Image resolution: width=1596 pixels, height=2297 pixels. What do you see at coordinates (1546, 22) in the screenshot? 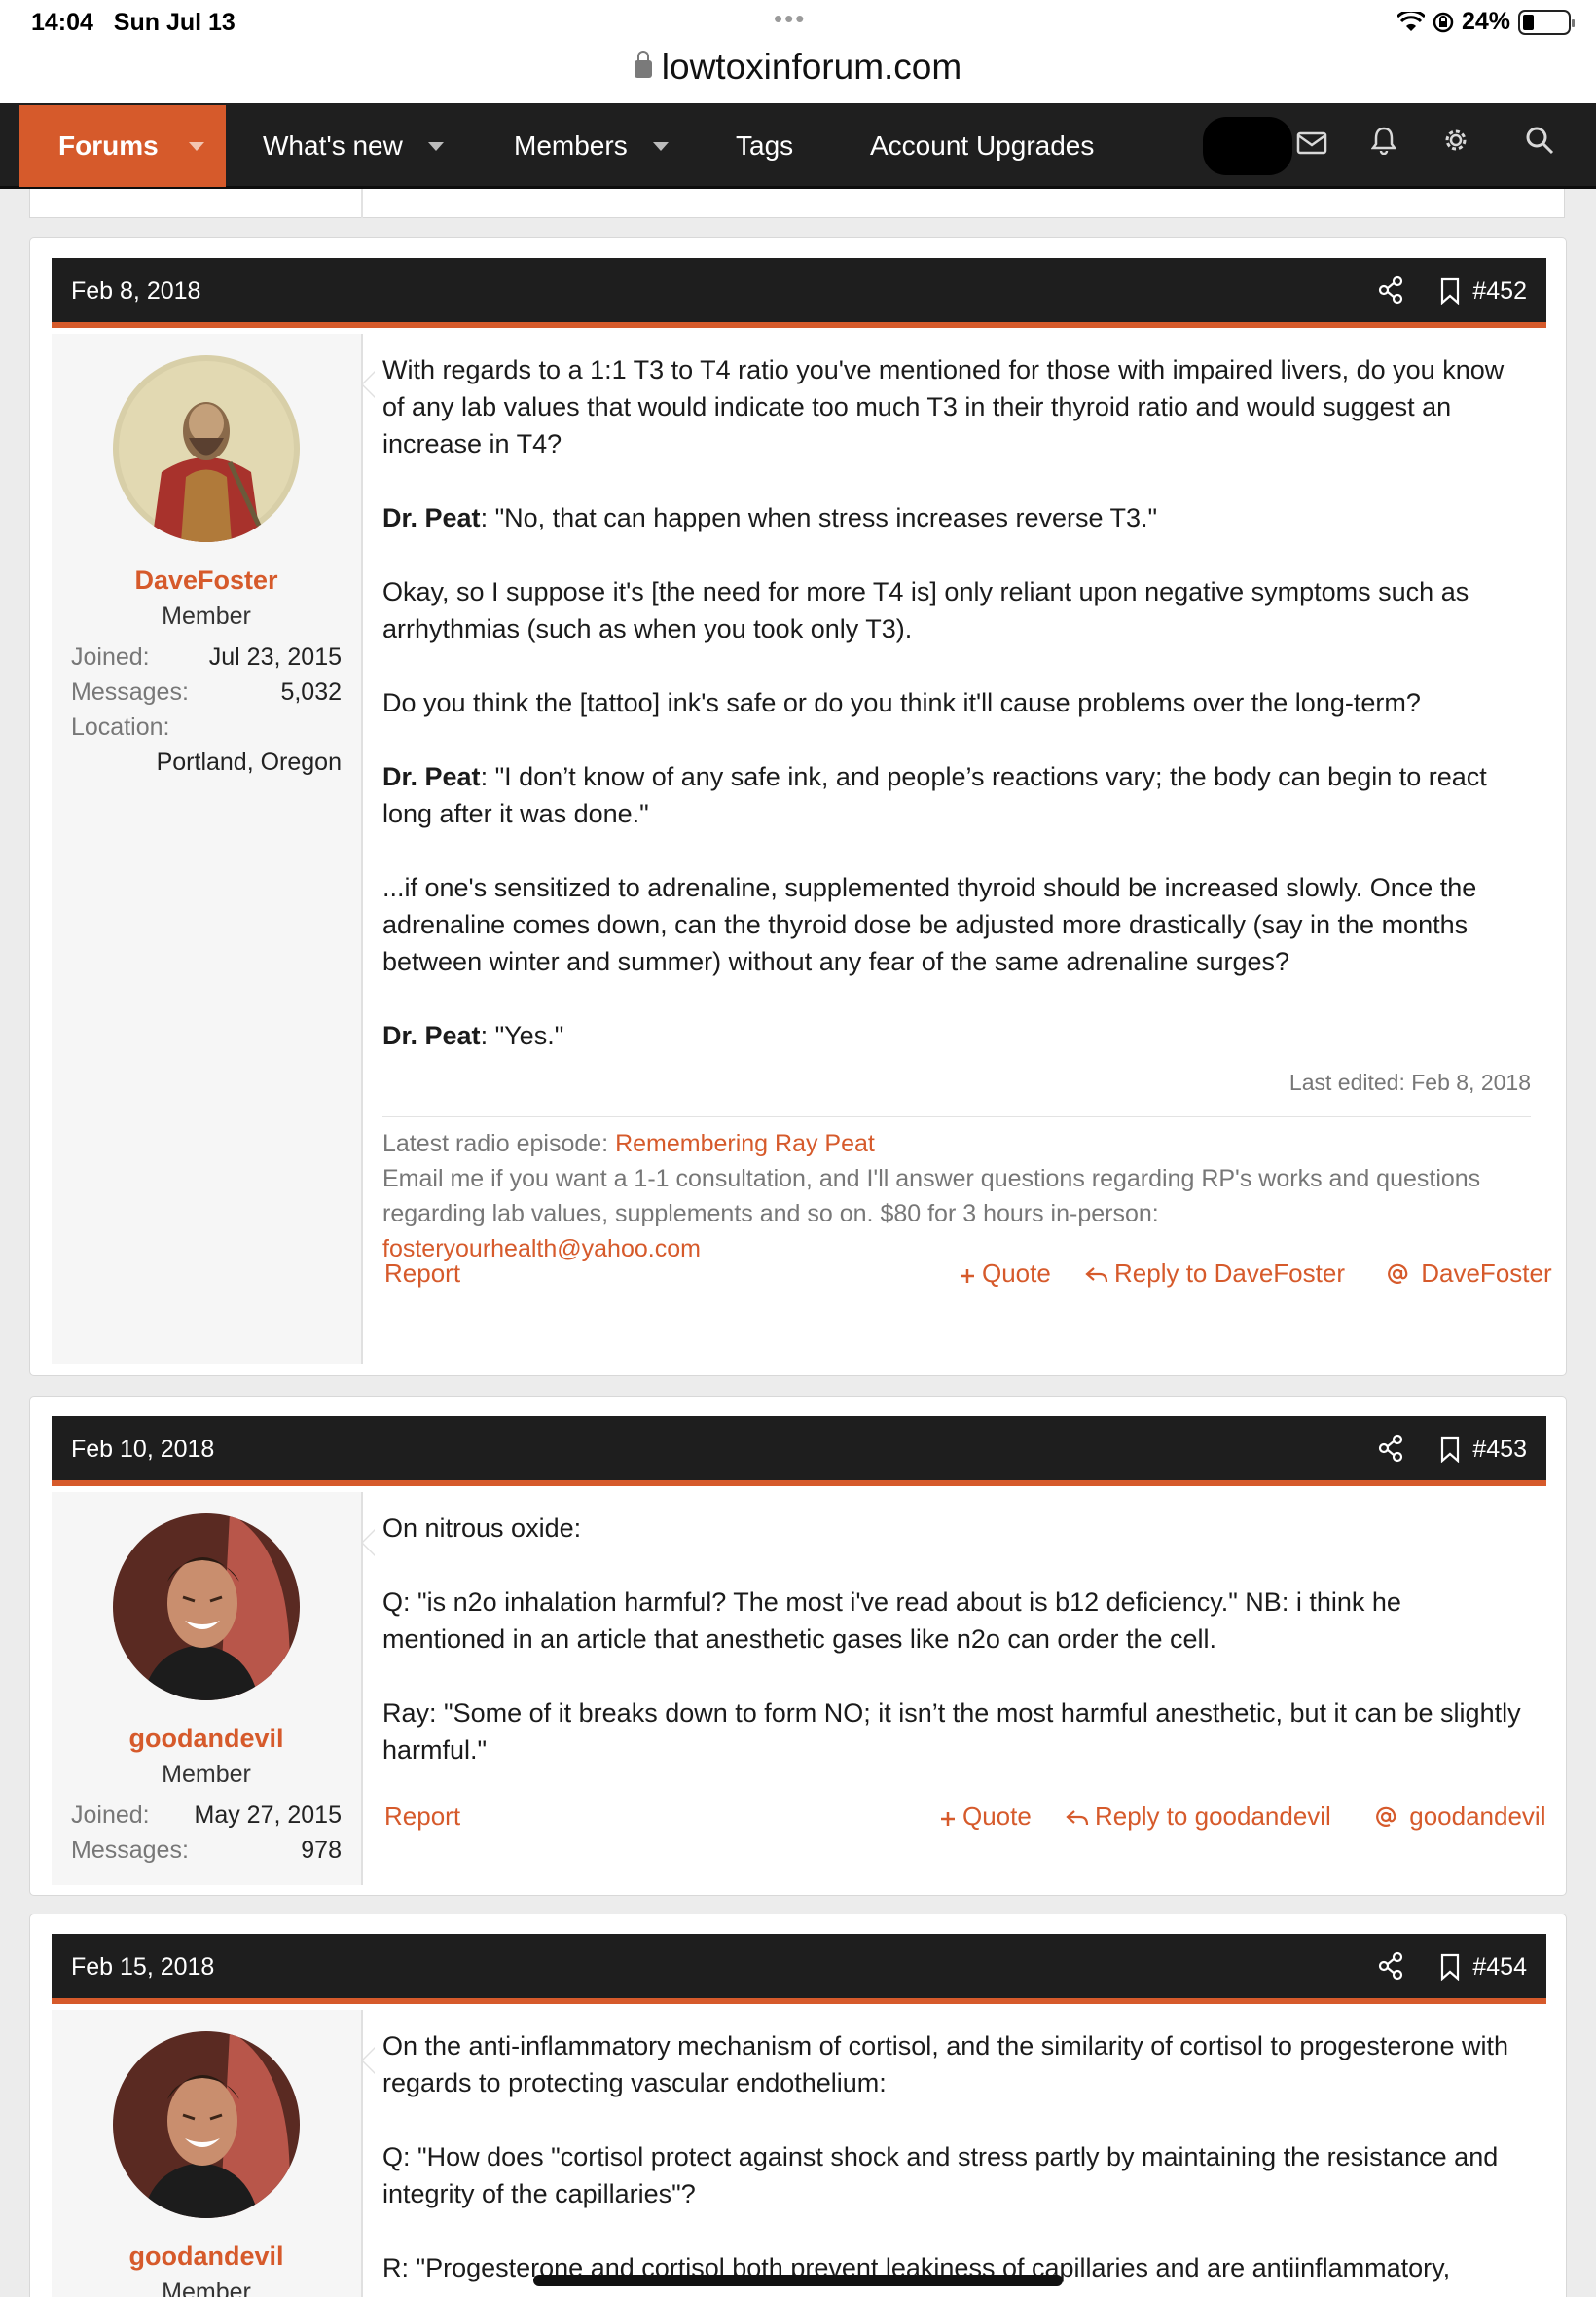
I see `battery-icon` at bounding box center [1546, 22].